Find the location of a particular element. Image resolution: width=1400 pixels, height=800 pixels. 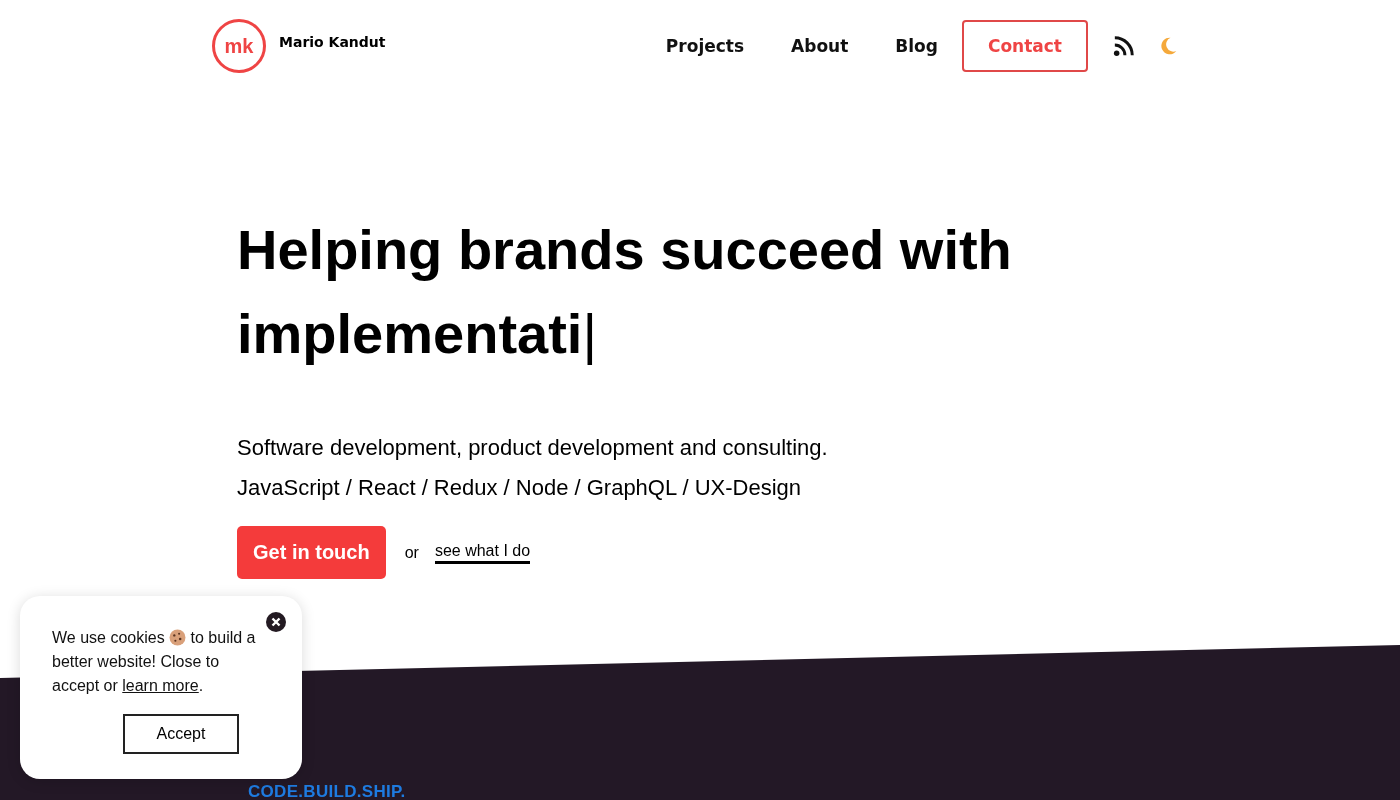

cookie-message: We use cookies to build a better website! Close to accept or learn more. is located at coordinates (154, 662).